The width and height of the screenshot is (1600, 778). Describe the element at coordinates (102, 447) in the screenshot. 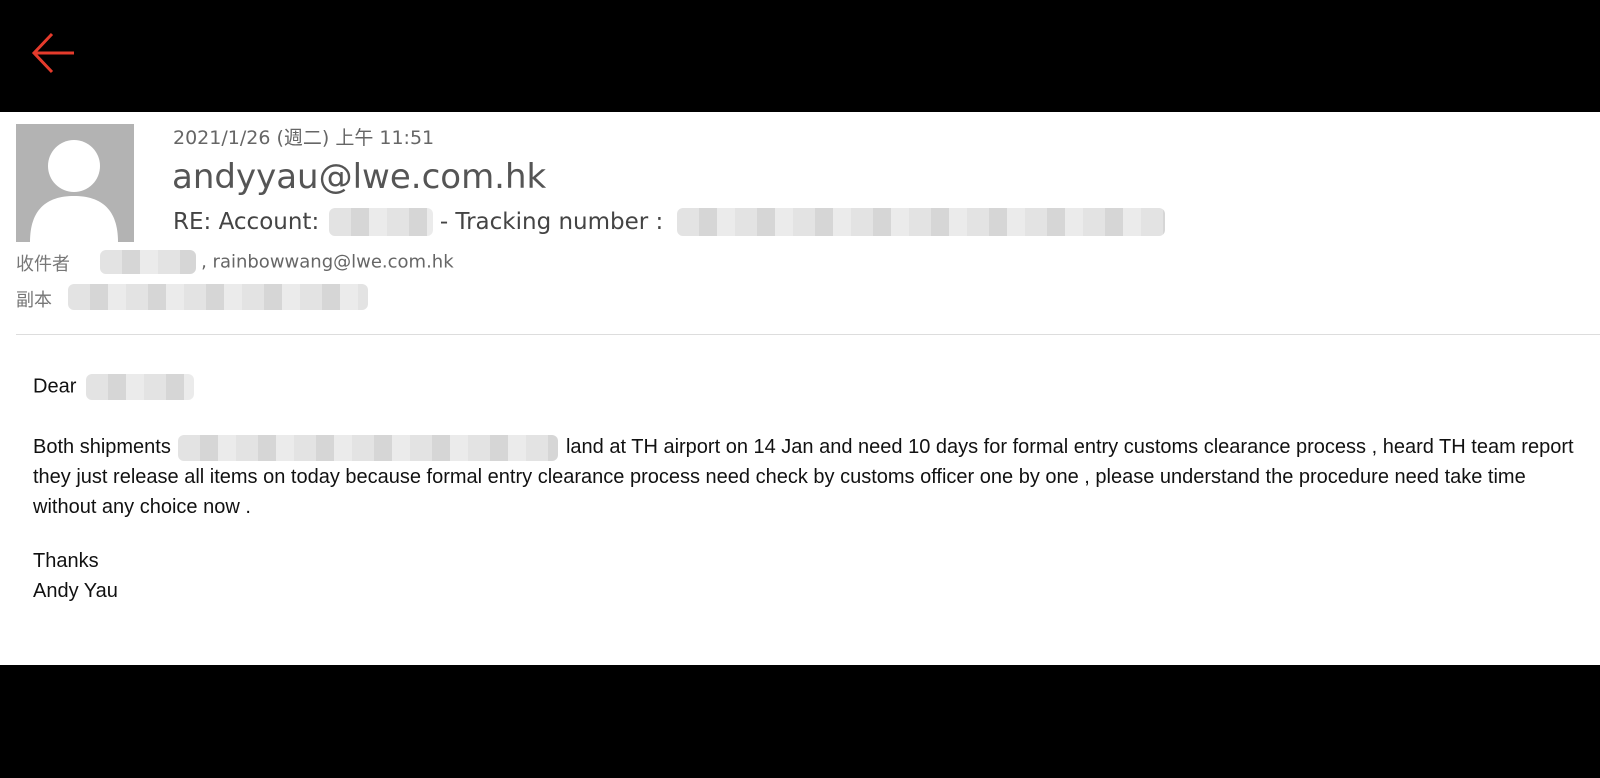

I see `paragraph-start: Both shipments` at that location.